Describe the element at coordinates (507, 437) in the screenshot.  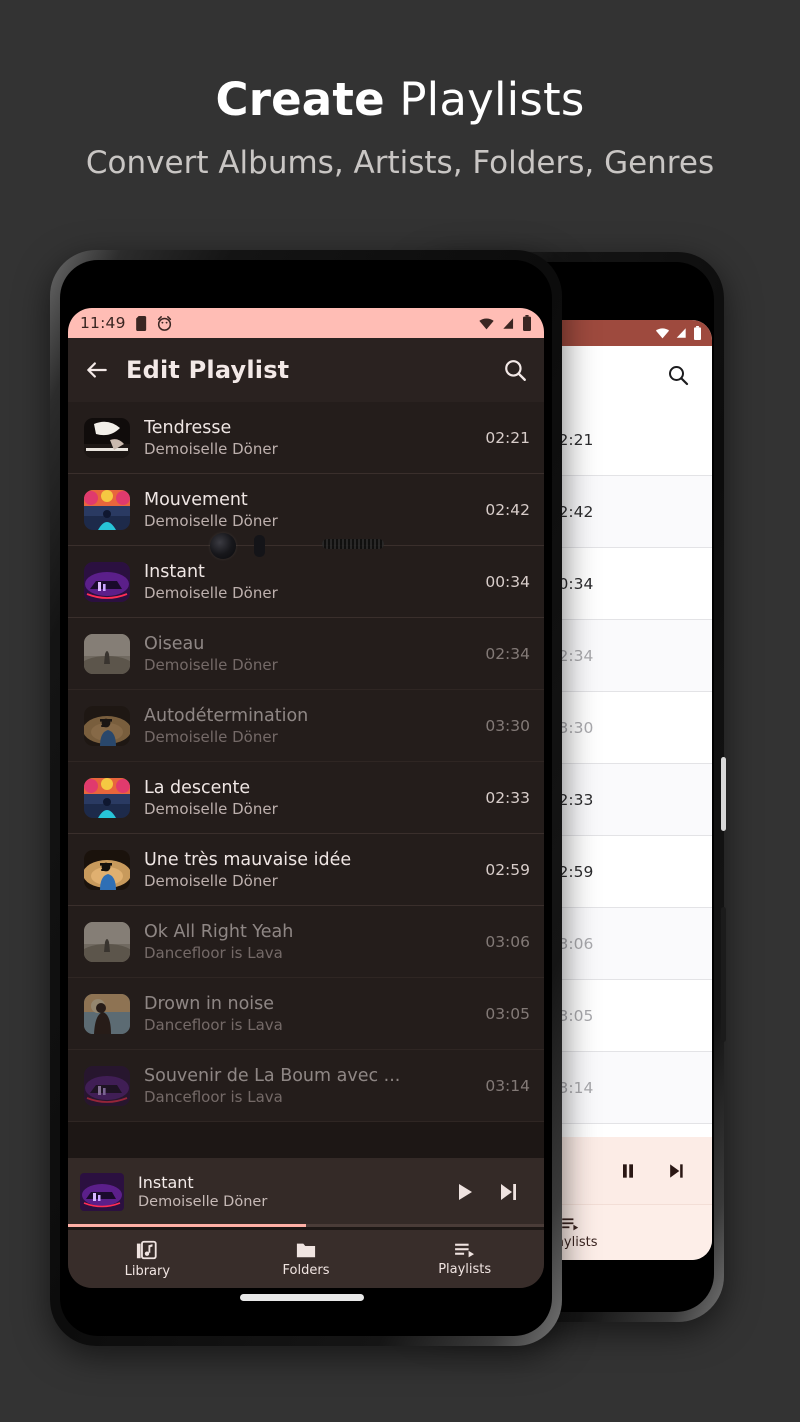
I see `song-duration: 02:21` at that location.